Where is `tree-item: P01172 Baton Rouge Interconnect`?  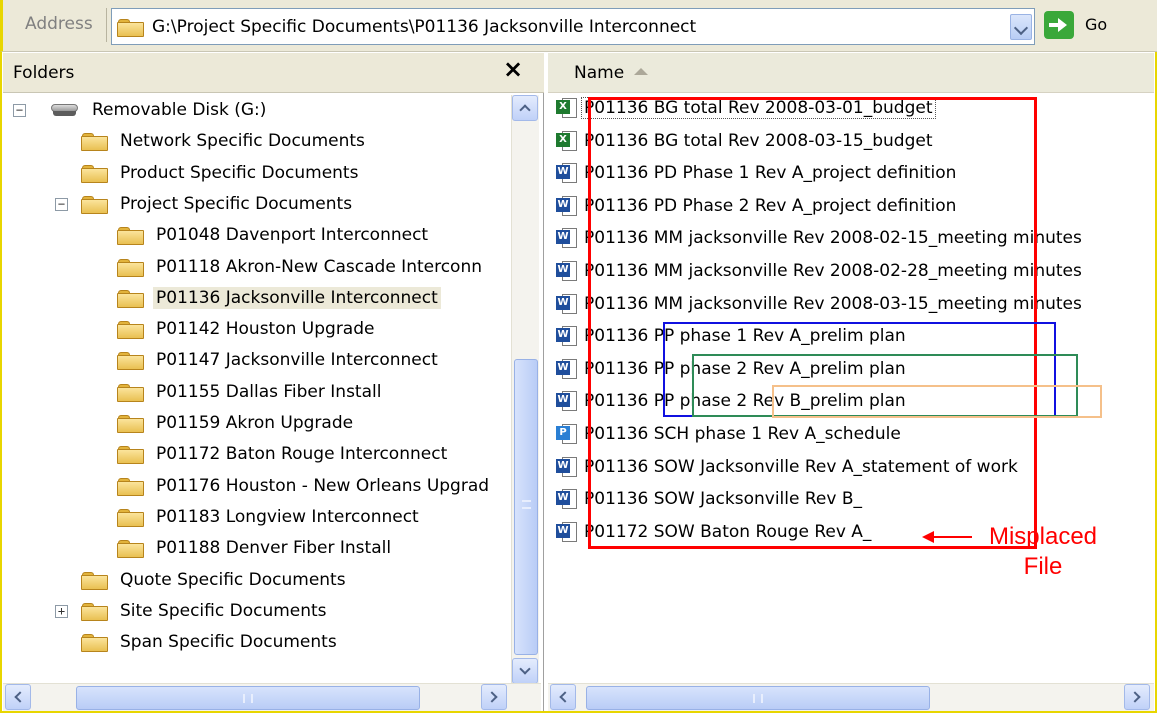
tree-item: P01172 Baton Rouge Interconnect is located at coordinates (283, 454).